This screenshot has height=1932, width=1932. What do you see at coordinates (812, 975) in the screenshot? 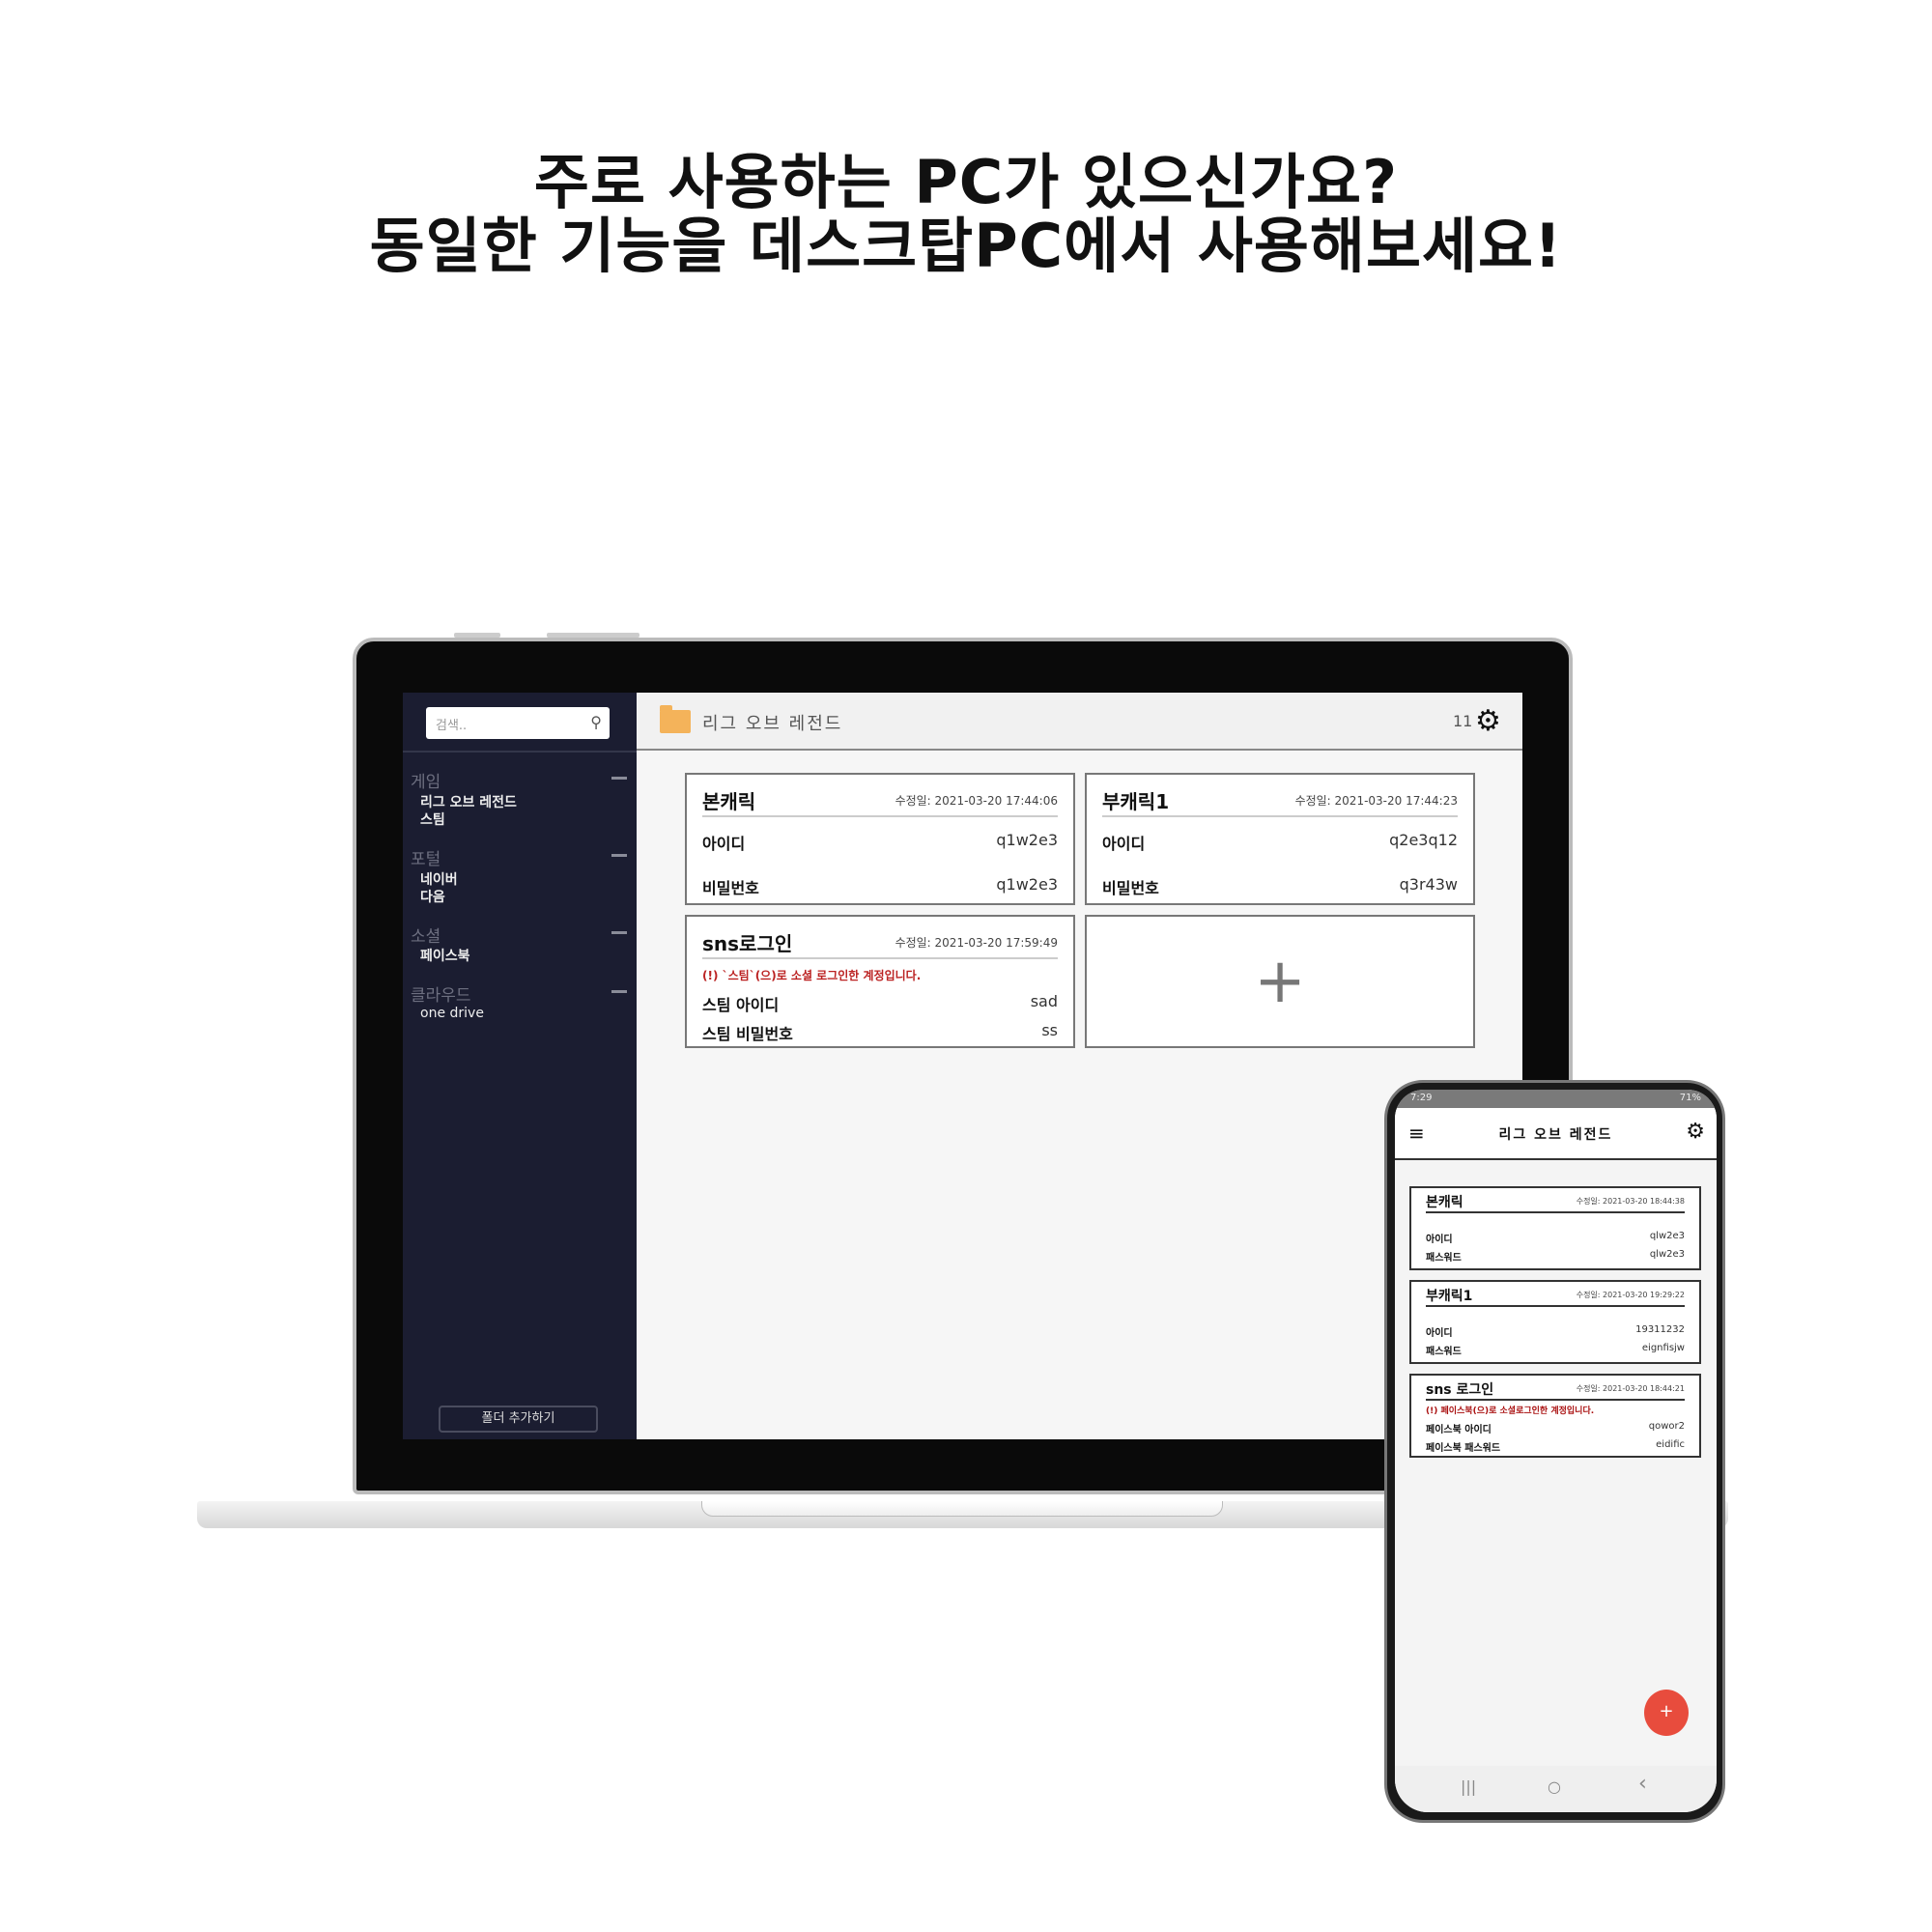
I see `social-login-warning: (!) `스팀`(으)로 소셜 로그인한 계정입니다.` at bounding box center [812, 975].